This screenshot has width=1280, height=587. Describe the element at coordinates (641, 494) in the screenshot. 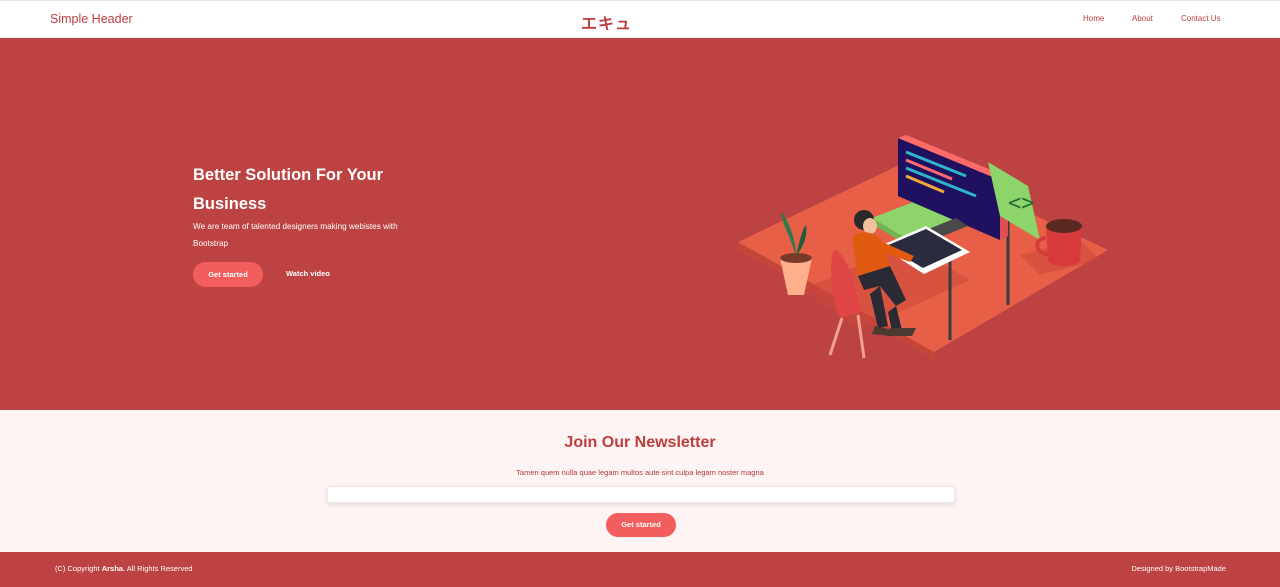

I see `newsletter-email-input` at that location.